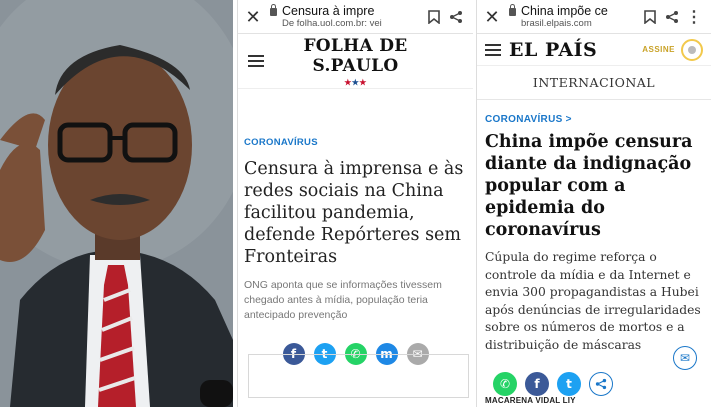 This screenshot has width=711, height=407. I want to click on logo-stars: ★★★, so click(355, 82).